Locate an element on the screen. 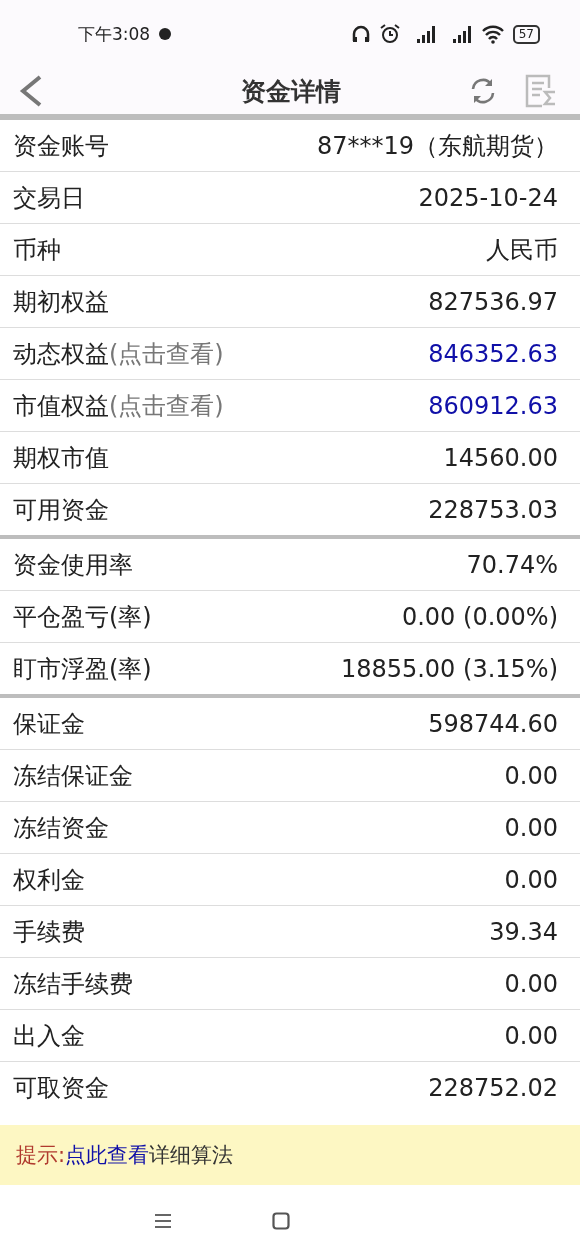 This screenshot has width=580, height=1257. field-label: 币种 is located at coordinates (37, 250).